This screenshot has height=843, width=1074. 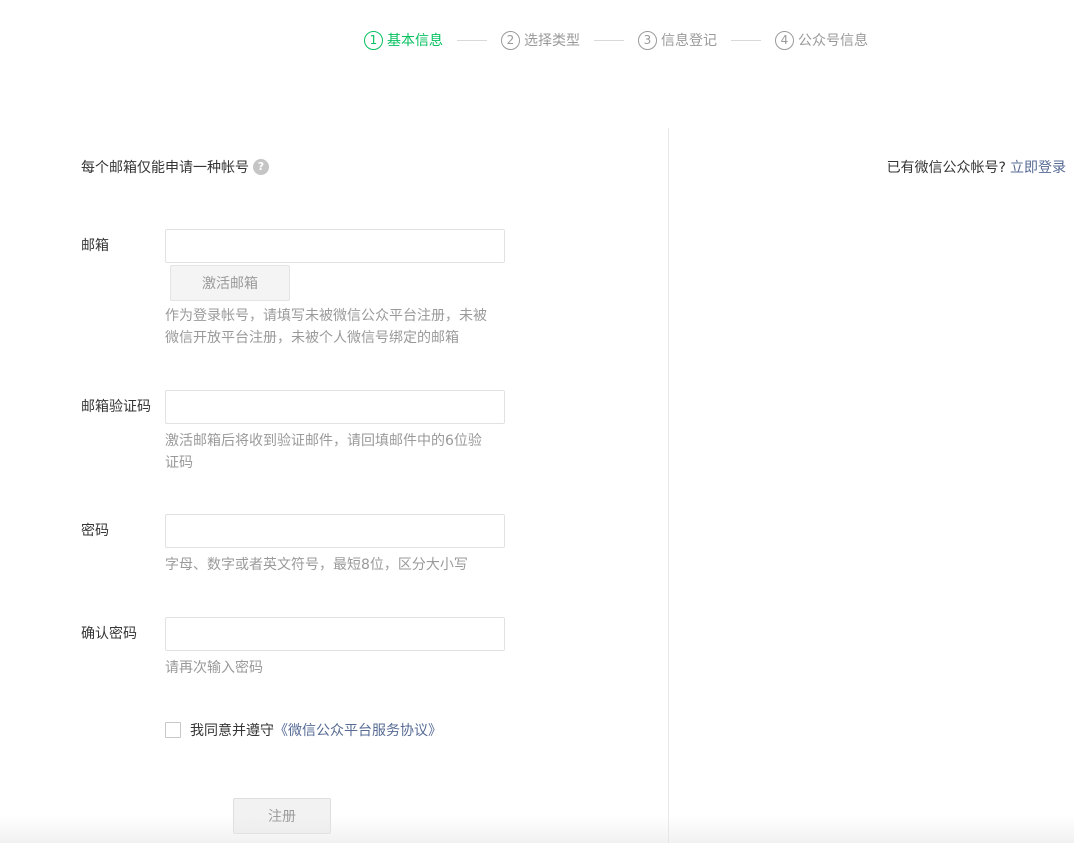 I want to click on confirm-password-input, so click(x=335, y=634).